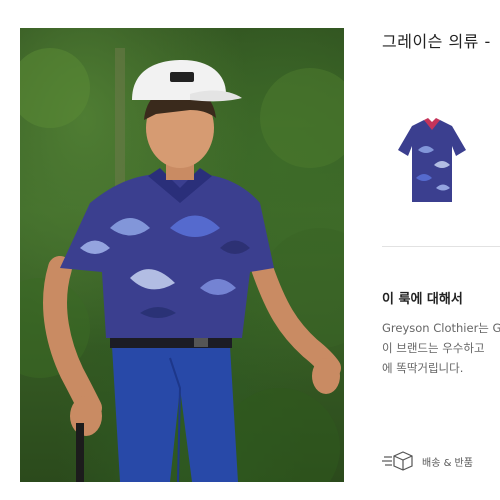  What do you see at coordinates (447, 463) in the screenshot?
I see `shipping-label: 배송 & 반품` at bounding box center [447, 463].